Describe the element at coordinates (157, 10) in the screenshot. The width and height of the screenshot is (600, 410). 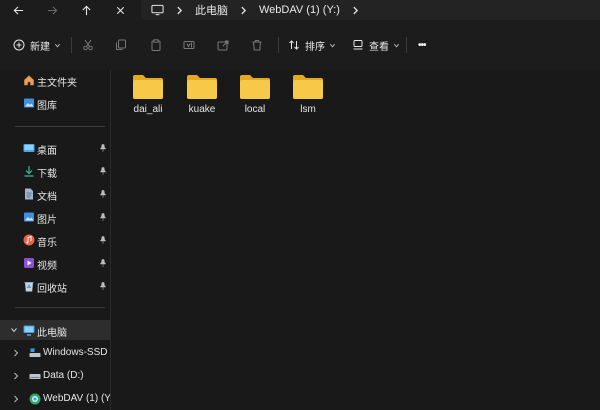
I see `monitor-icon` at that location.